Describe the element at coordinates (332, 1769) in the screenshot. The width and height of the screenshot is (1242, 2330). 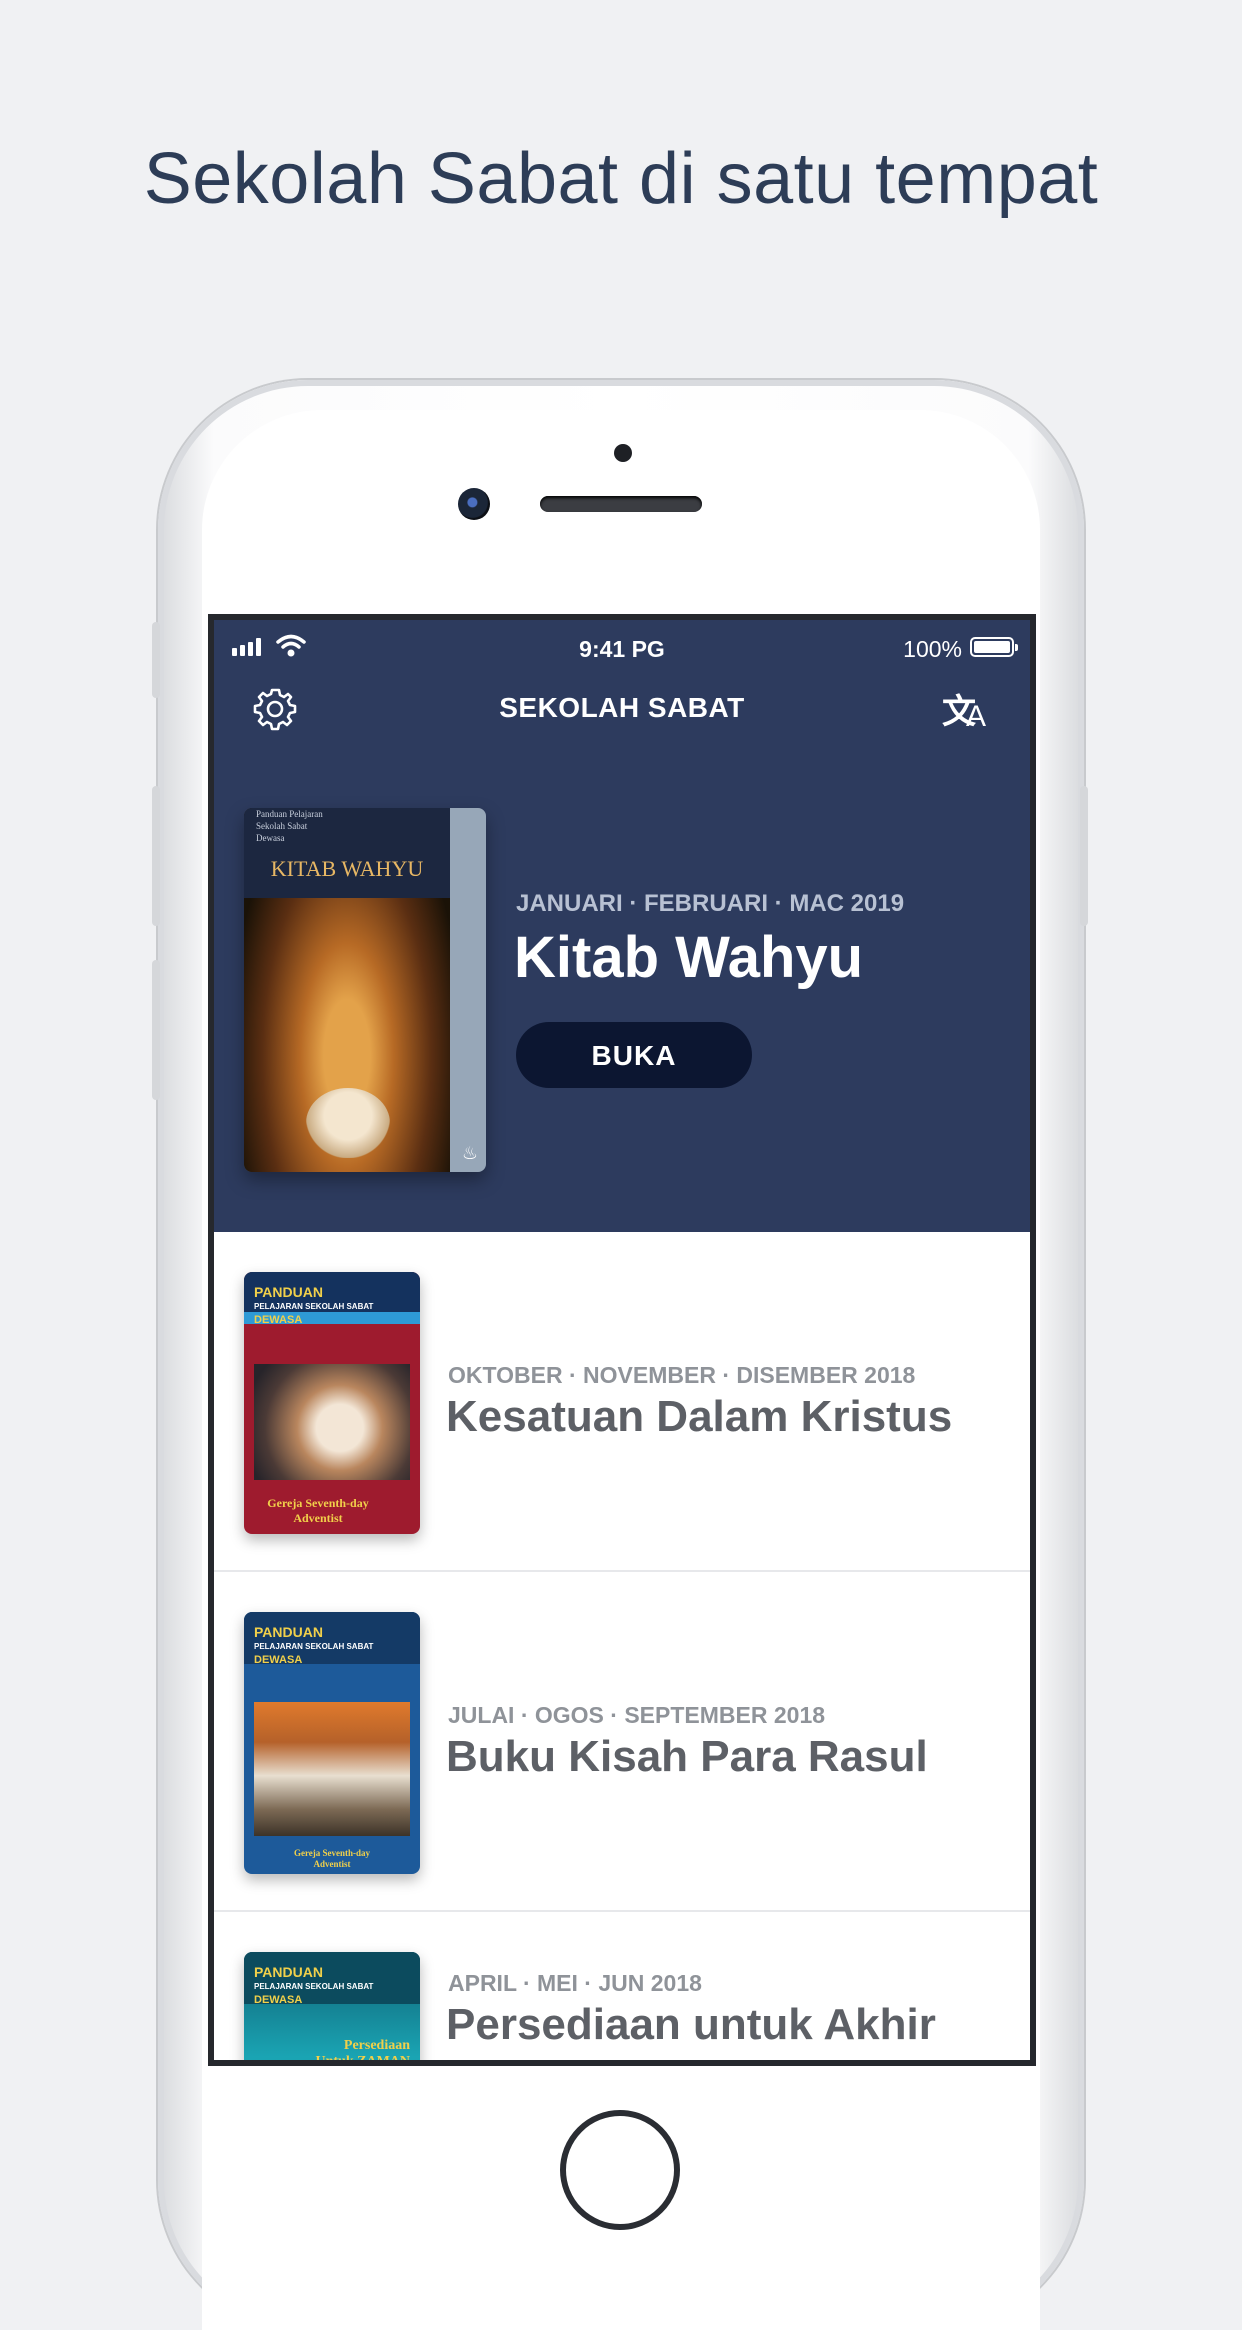
I see `apostles-photo` at that location.